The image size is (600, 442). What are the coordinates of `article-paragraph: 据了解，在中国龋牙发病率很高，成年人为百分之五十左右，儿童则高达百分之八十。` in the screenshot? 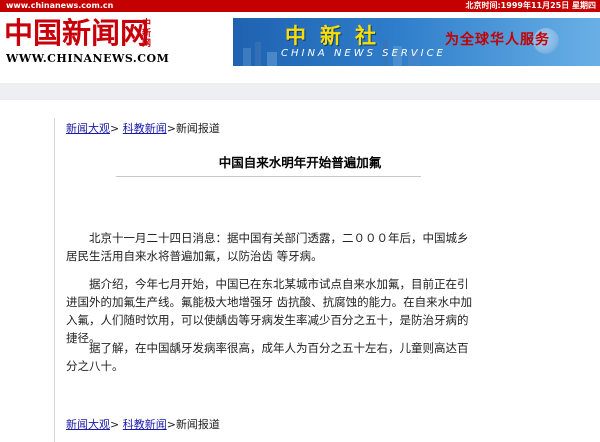 It's located at (267, 357).